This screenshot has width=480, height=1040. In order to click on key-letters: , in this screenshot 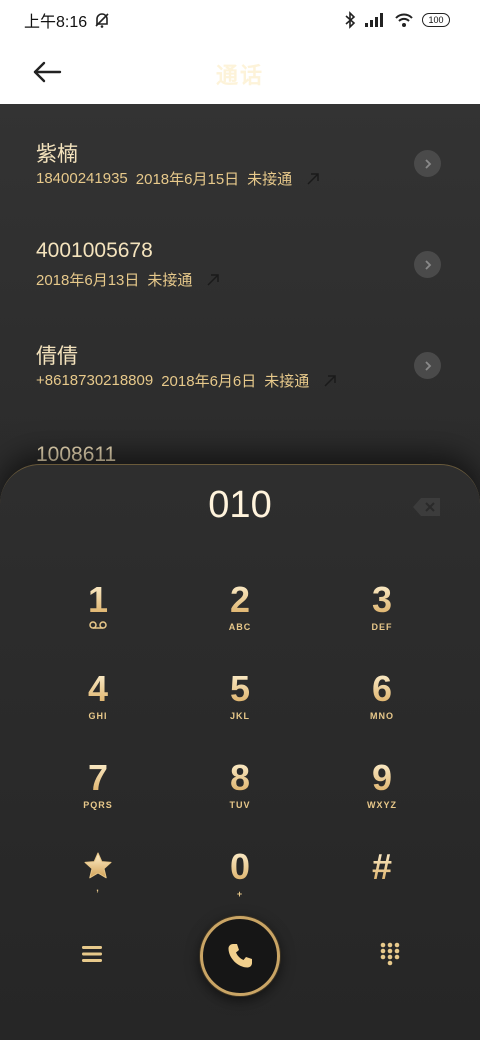, I will do `click(98, 888)`.